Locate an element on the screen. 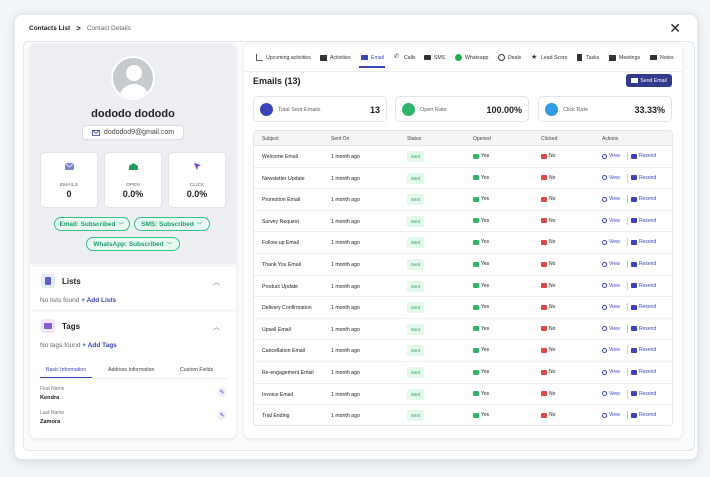 The image size is (710, 477). tab-sms: SMS is located at coordinates (434, 57).